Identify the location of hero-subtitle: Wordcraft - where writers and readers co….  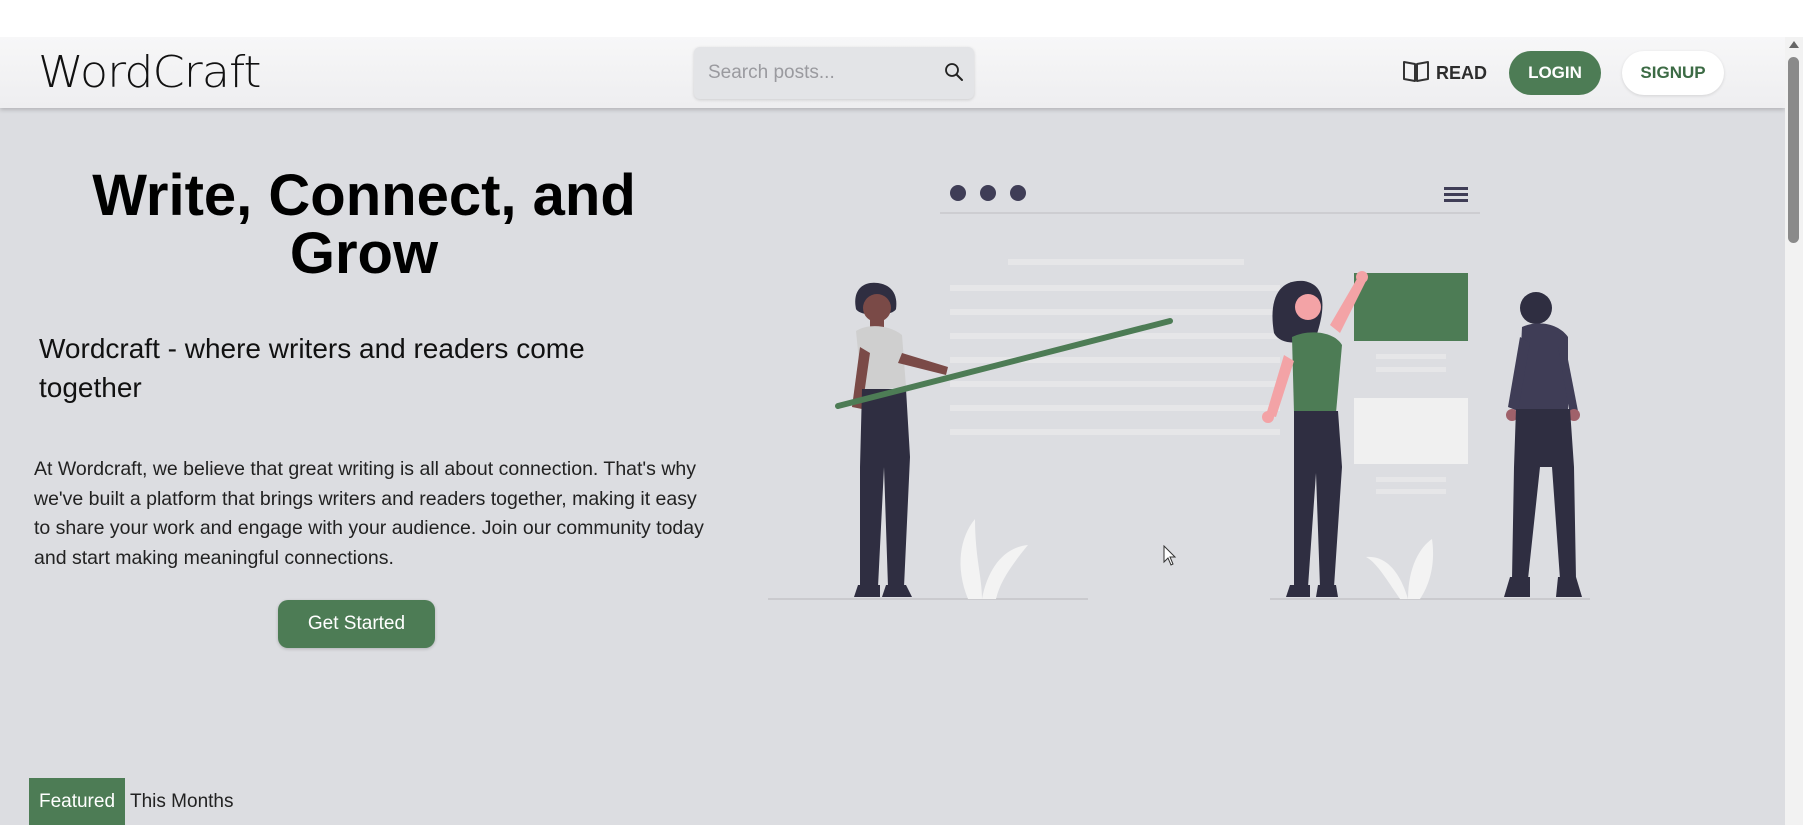
(312, 368).